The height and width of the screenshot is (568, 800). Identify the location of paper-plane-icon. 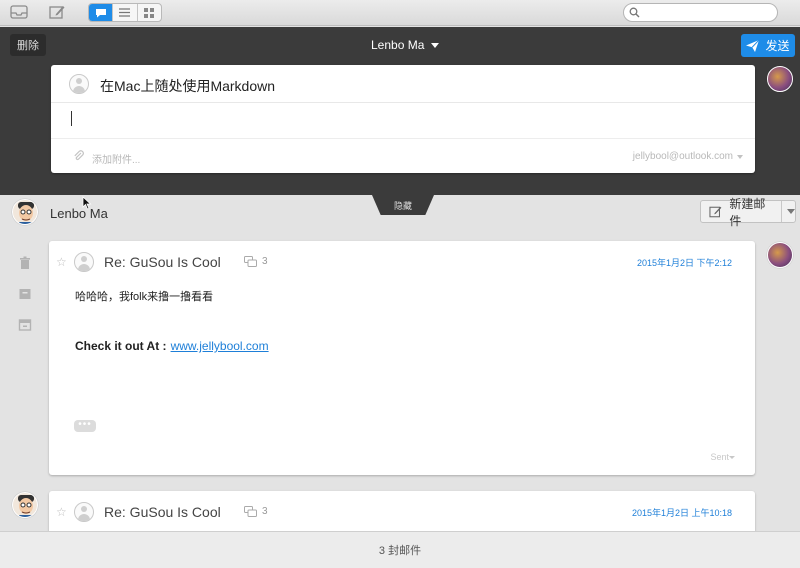
(753, 45).